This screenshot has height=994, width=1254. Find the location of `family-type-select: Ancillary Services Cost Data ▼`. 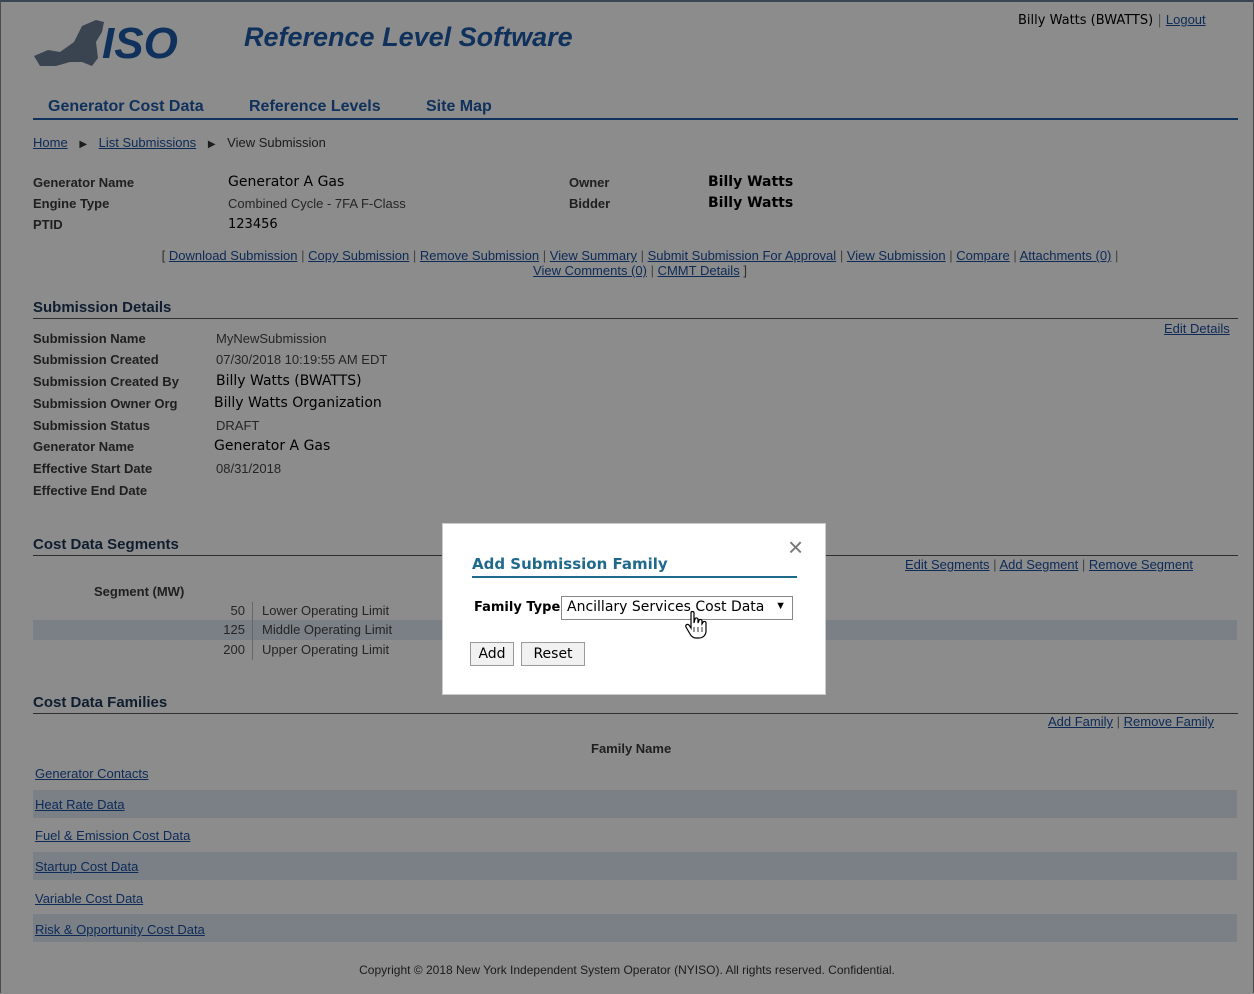

family-type-select: Ancillary Services Cost Data ▼ is located at coordinates (677, 608).